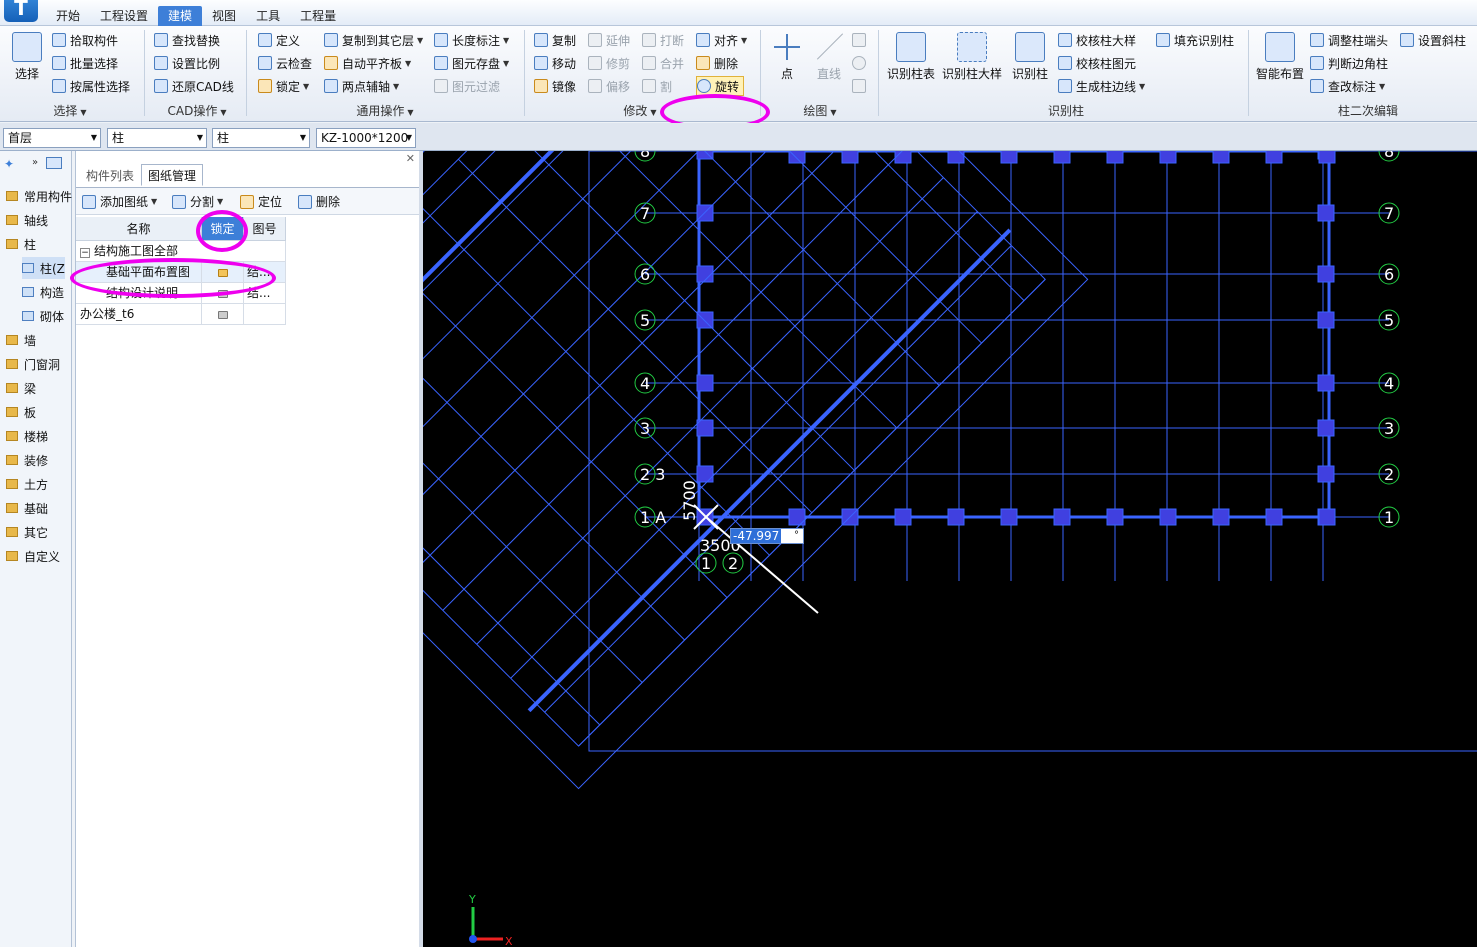  I want to click on set-inclined-column-label: 设置斜柱, so click(1442, 40).